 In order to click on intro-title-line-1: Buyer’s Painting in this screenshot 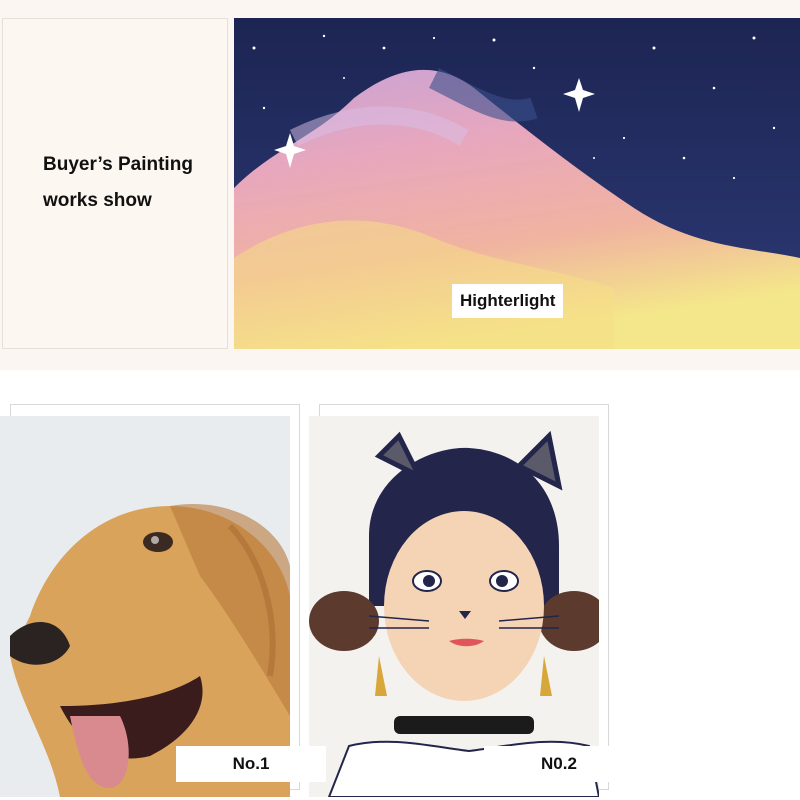, I will do `click(118, 164)`.